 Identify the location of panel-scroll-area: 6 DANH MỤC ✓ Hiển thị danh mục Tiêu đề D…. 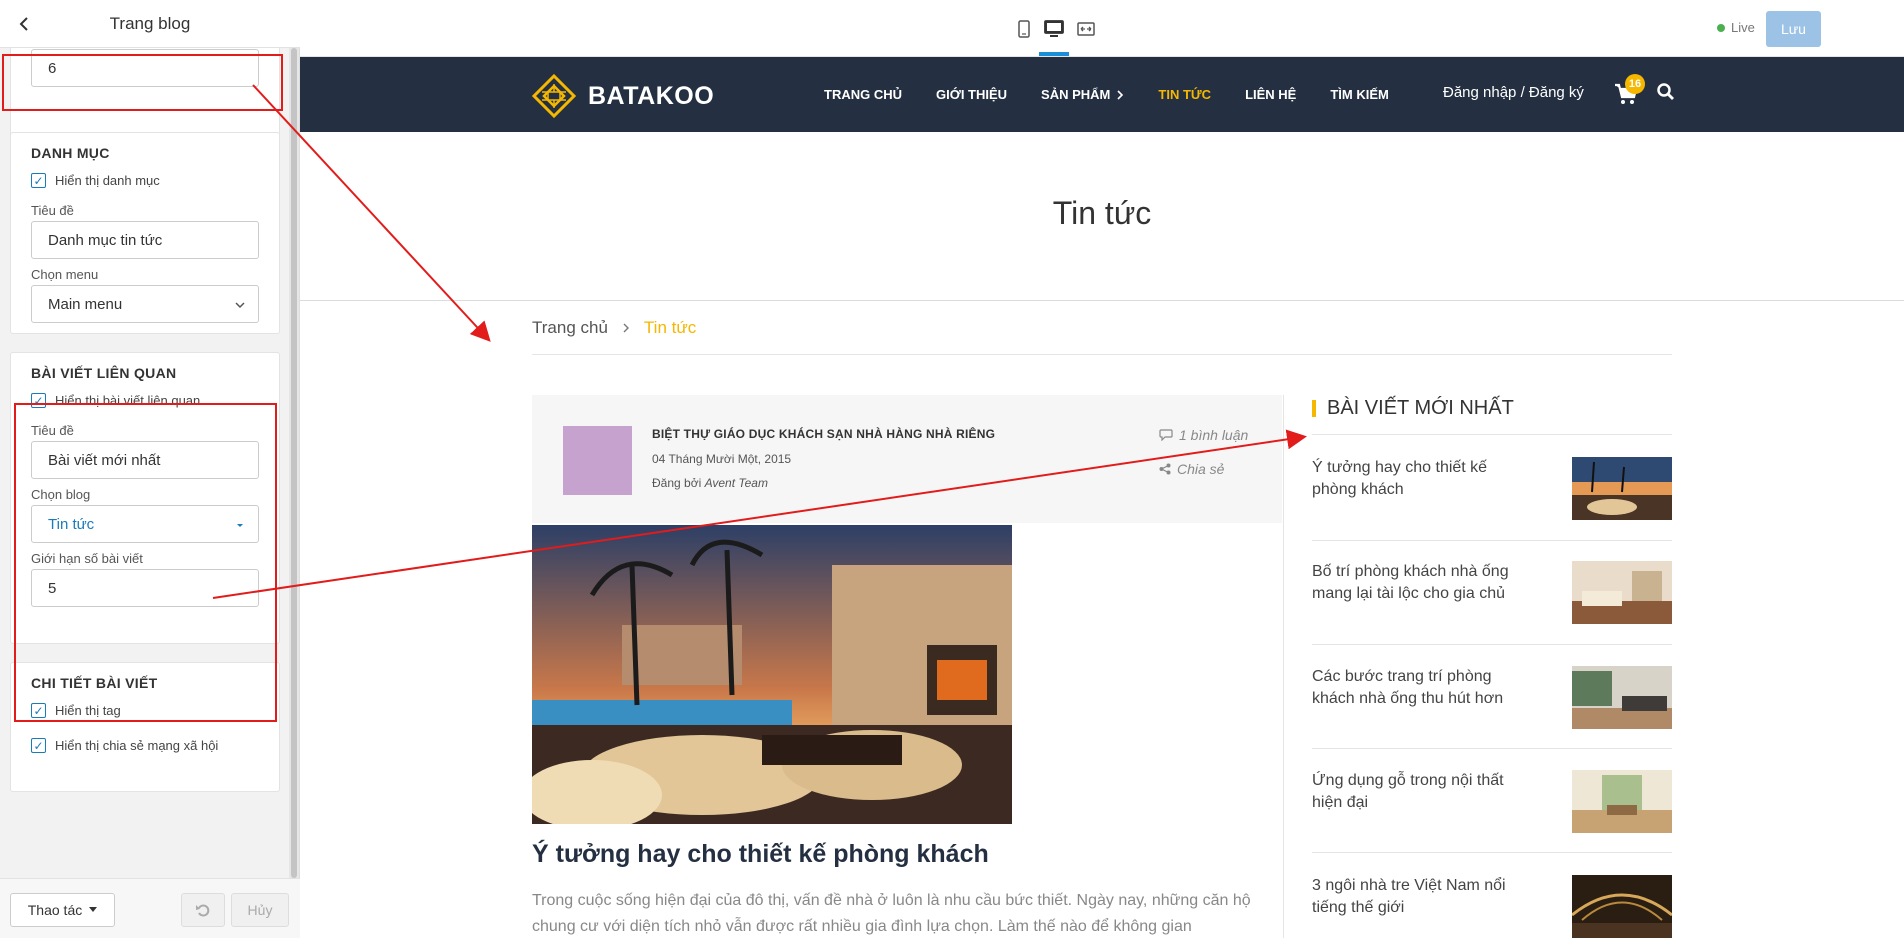
(145, 463).